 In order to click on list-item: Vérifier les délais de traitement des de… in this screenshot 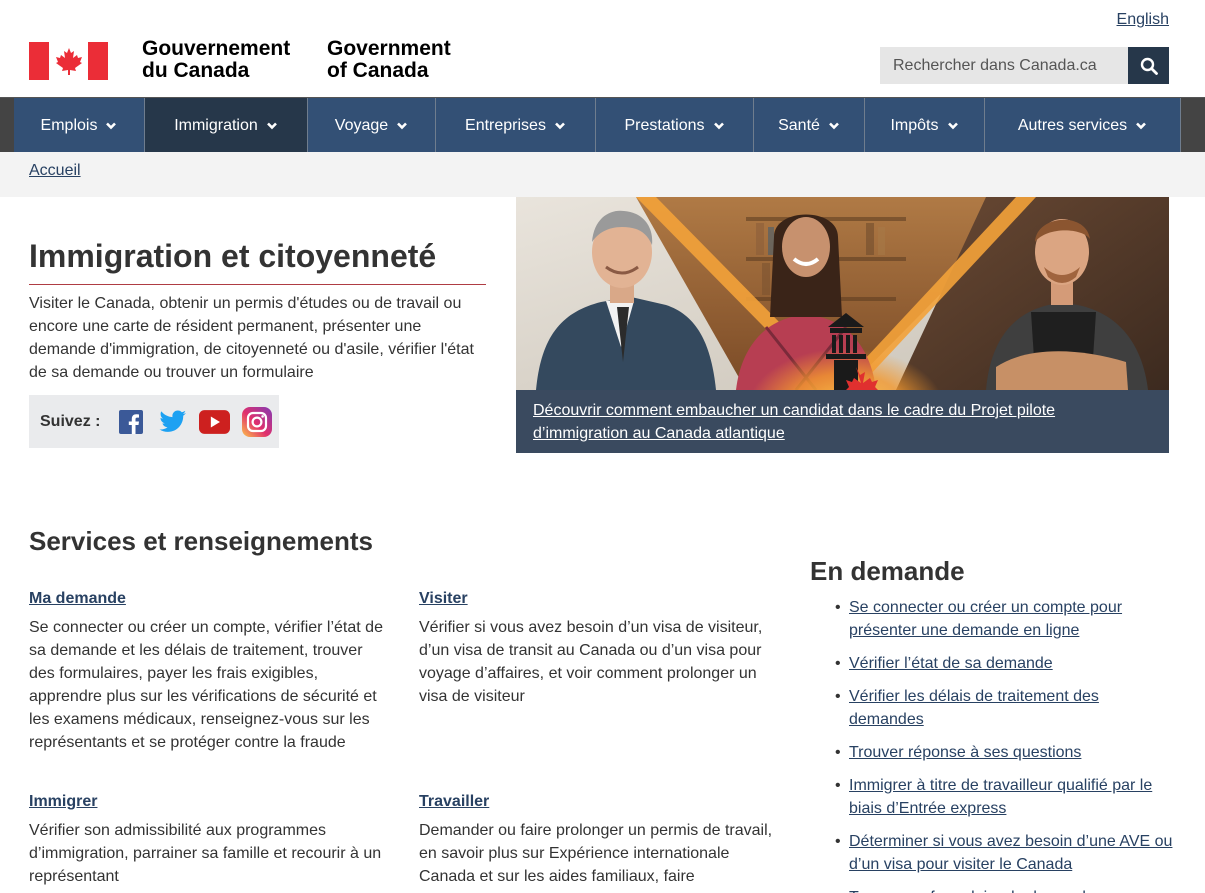, I will do `click(1005, 708)`.